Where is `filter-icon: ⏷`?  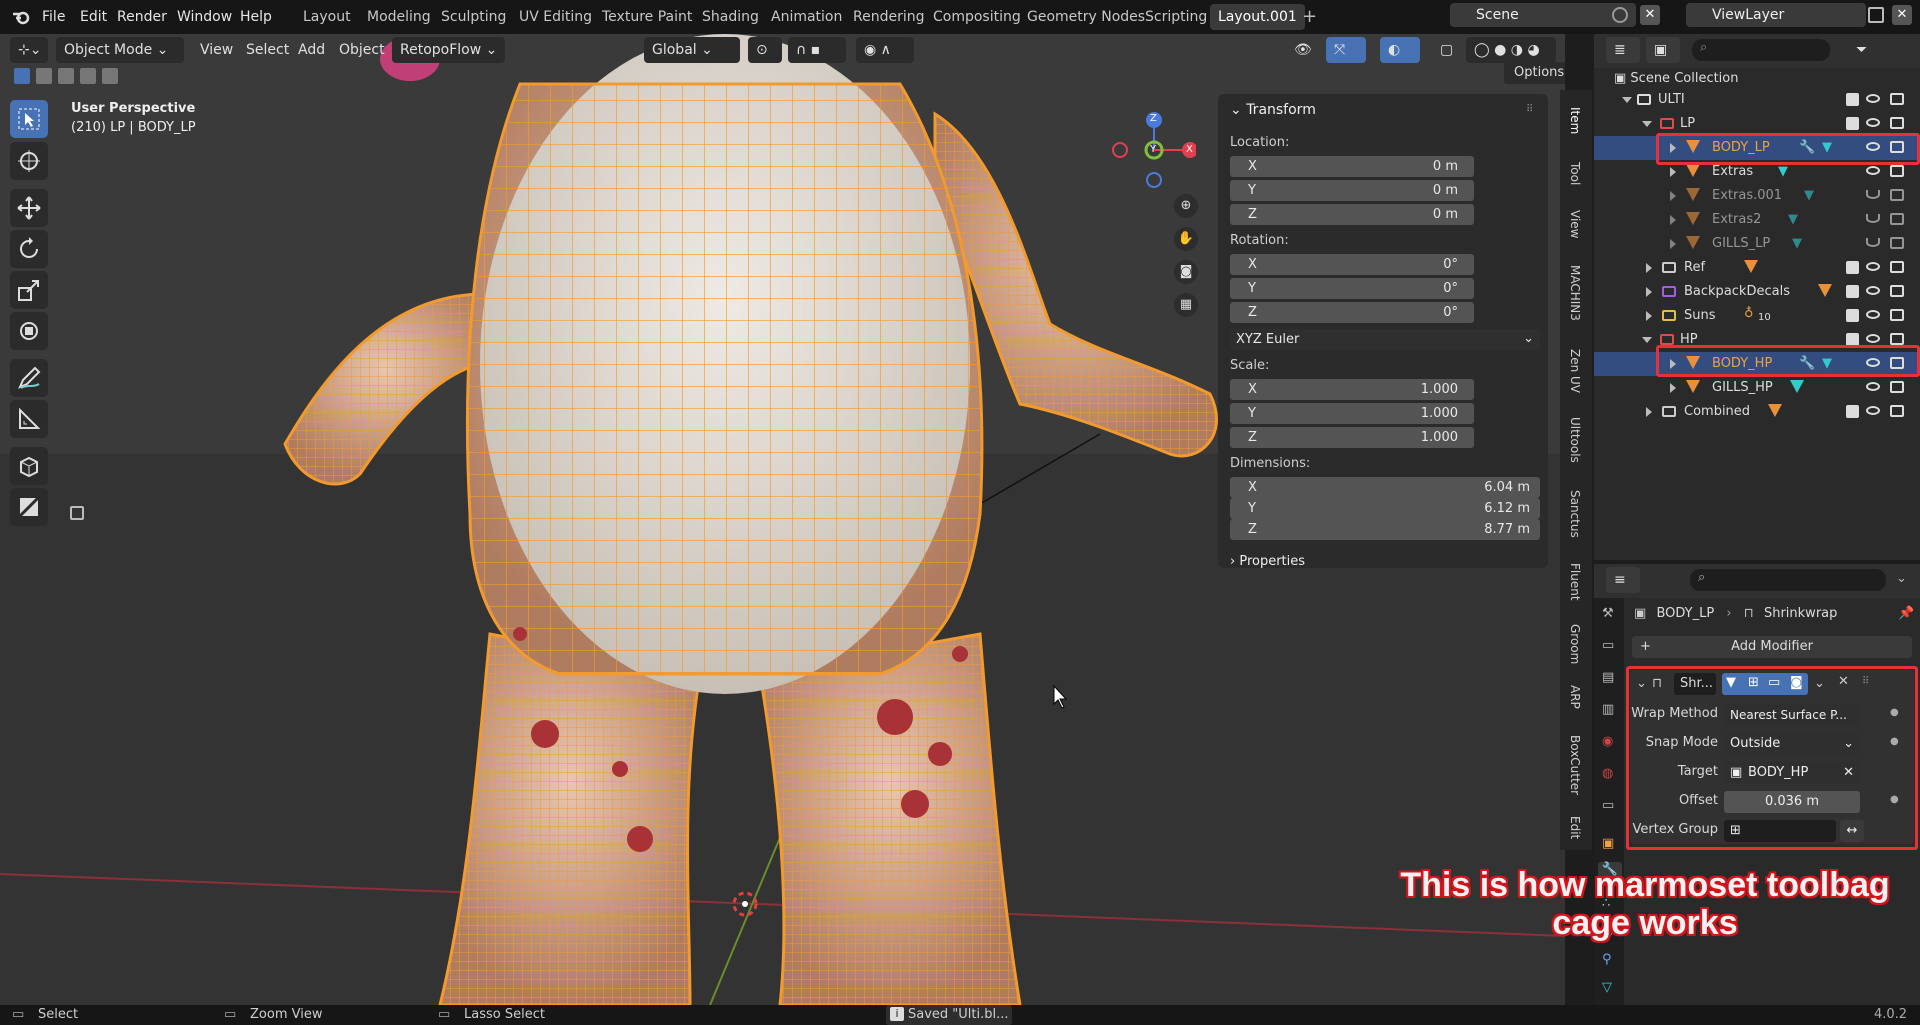
filter-icon: ⏷ is located at coordinates (1868, 50).